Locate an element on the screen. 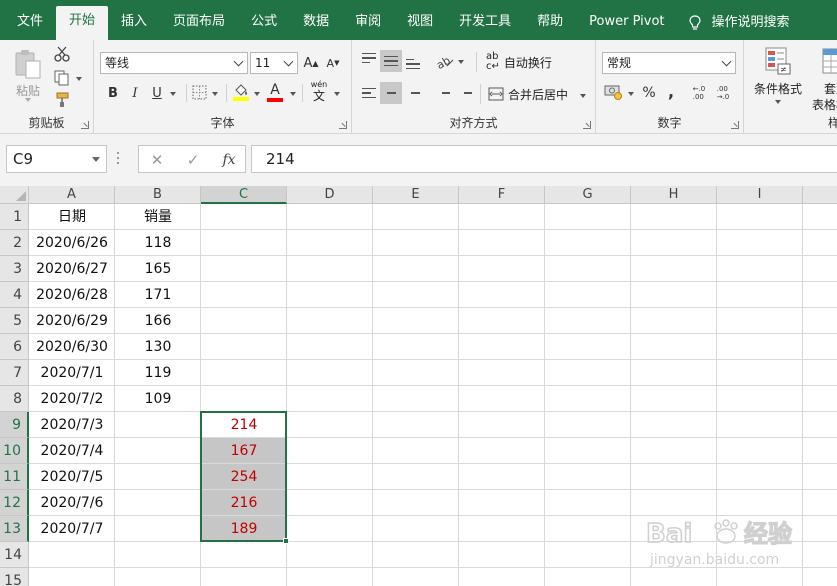  resize-handle is located at coordinates (118, 159).